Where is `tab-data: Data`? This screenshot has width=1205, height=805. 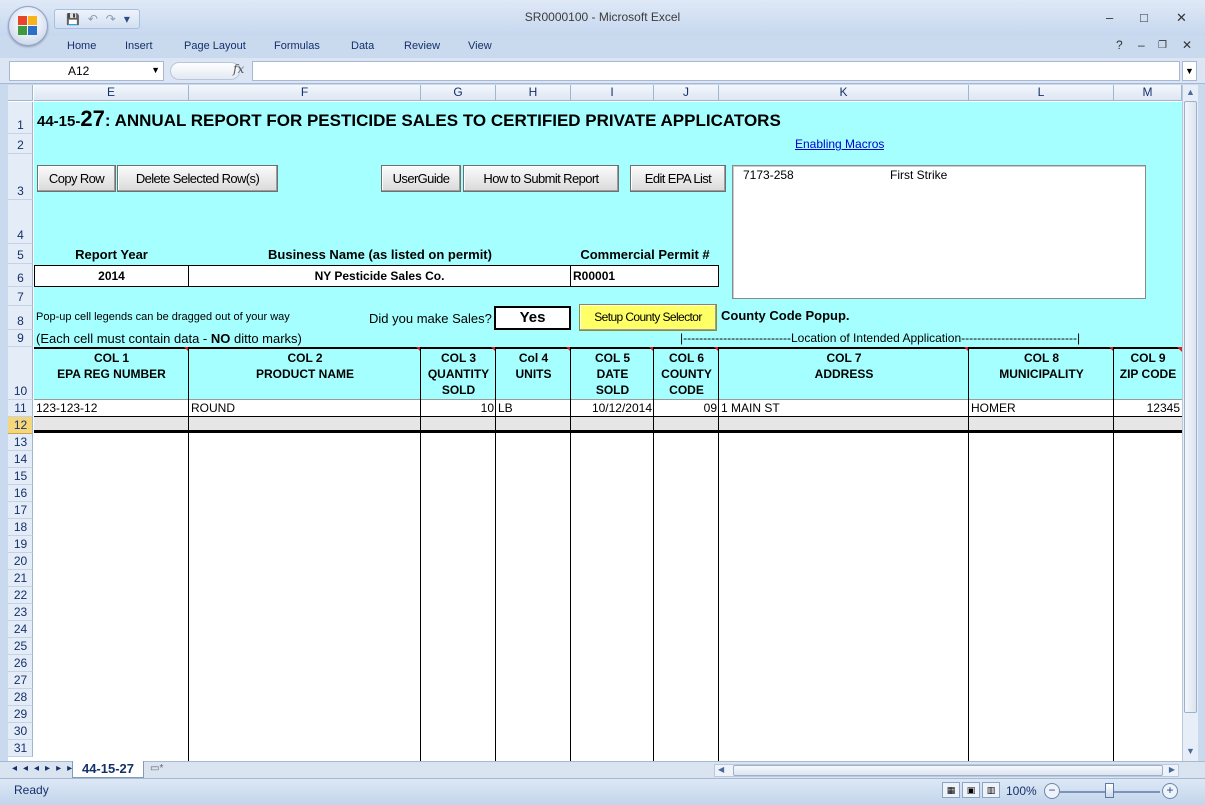
tab-data: Data is located at coordinates (362, 46).